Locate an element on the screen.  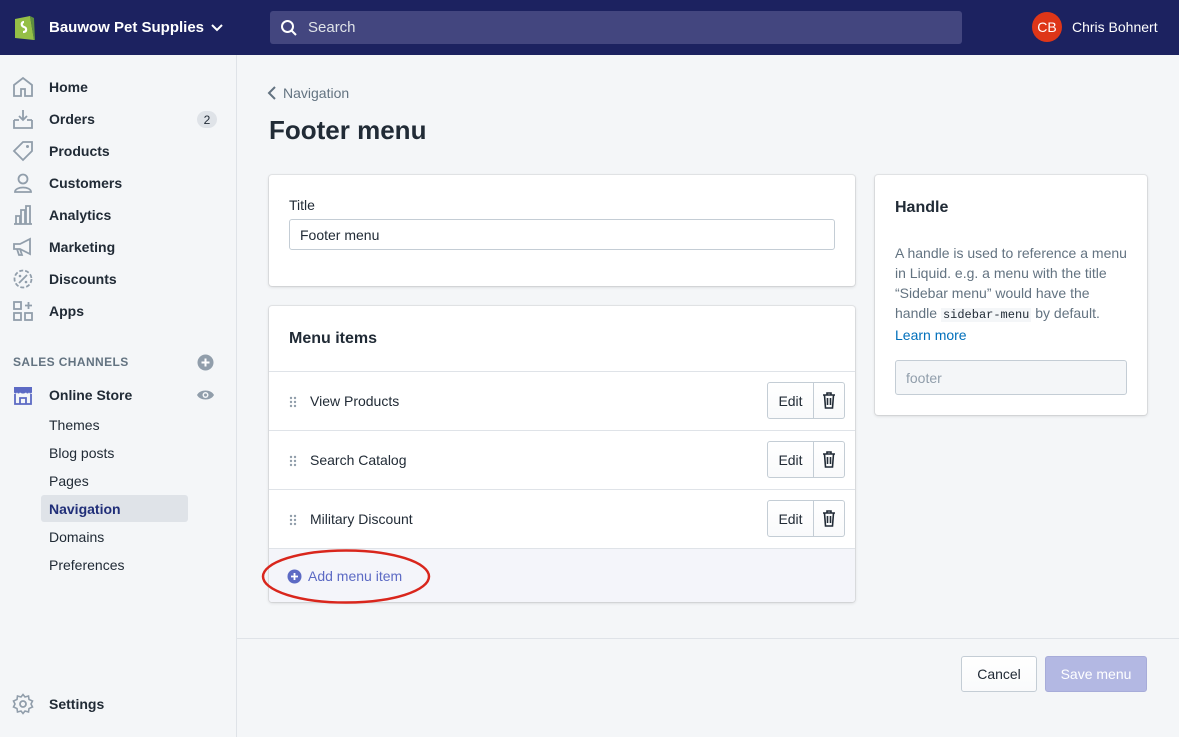
orders-icon is located at coordinates (23, 119).